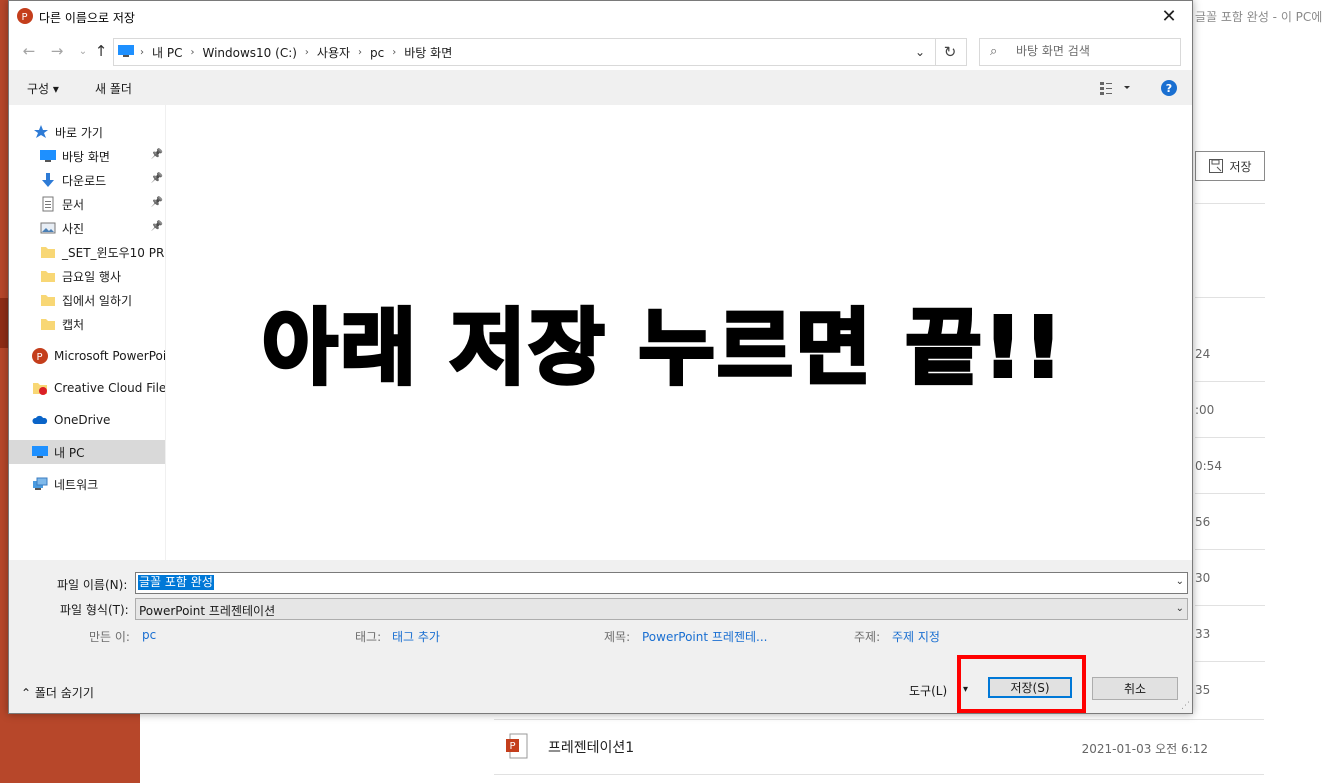  Describe the element at coordinates (1203, 634) in the screenshot. I see `background-time: 33` at that location.